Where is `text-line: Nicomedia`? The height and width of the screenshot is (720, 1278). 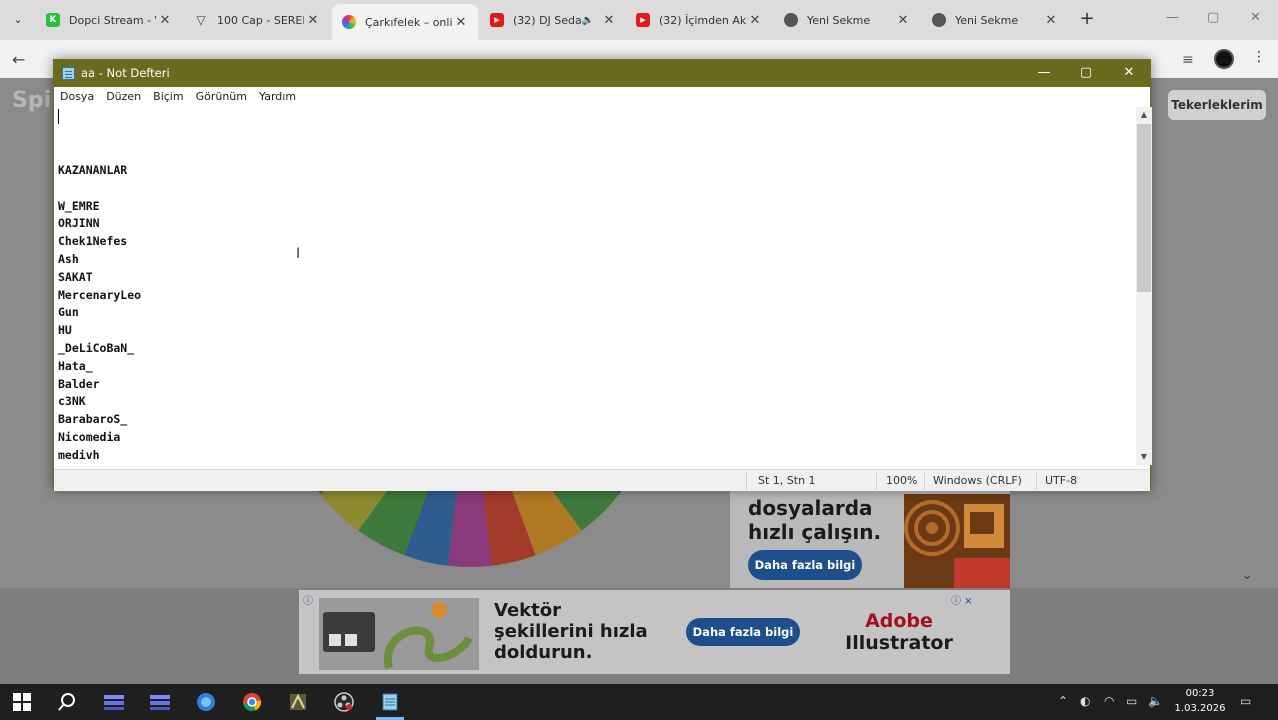 text-line: Nicomedia is located at coordinates (89, 436).